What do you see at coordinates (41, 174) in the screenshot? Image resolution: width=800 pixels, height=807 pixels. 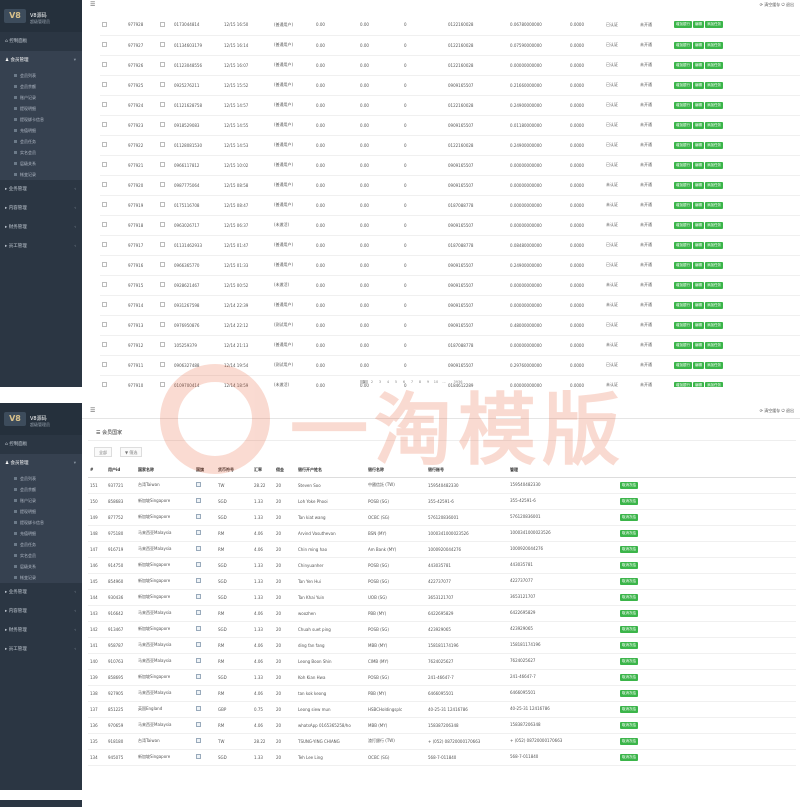 I see `sidebar-item-changes: 帐变记录` at bounding box center [41, 174].